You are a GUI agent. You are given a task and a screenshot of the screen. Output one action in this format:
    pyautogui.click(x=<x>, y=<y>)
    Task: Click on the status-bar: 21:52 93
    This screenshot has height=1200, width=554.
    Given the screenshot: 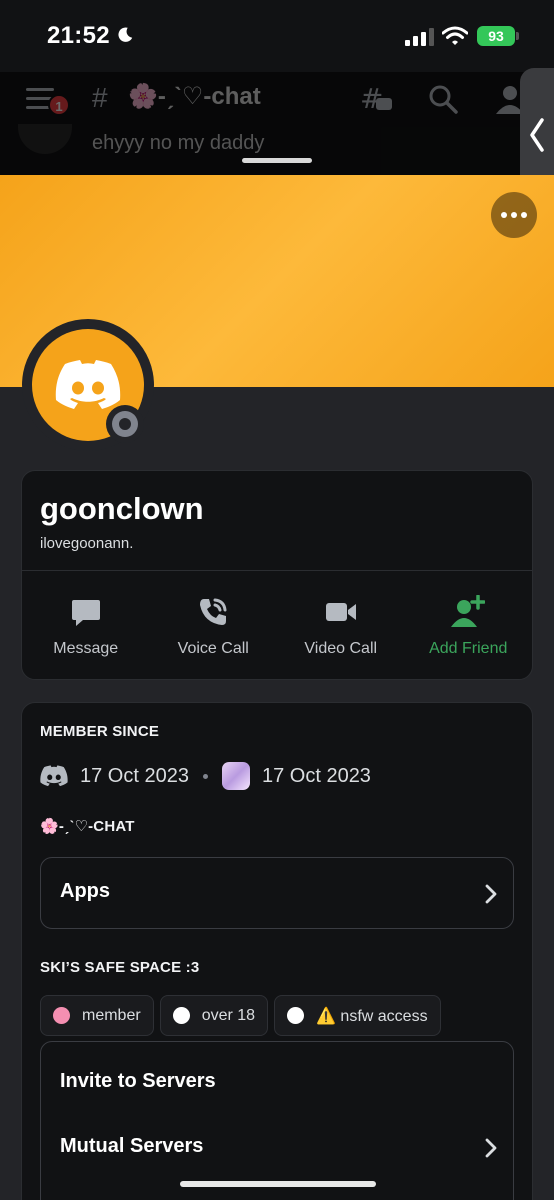 What is the action you would take?
    pyautogui.click(x=277, y=36)
    